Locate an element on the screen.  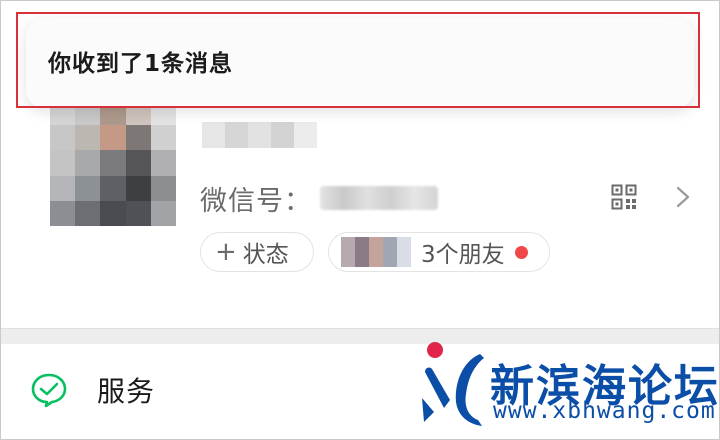
wechat-id-value-blurred is located at coordinates (379, 198).